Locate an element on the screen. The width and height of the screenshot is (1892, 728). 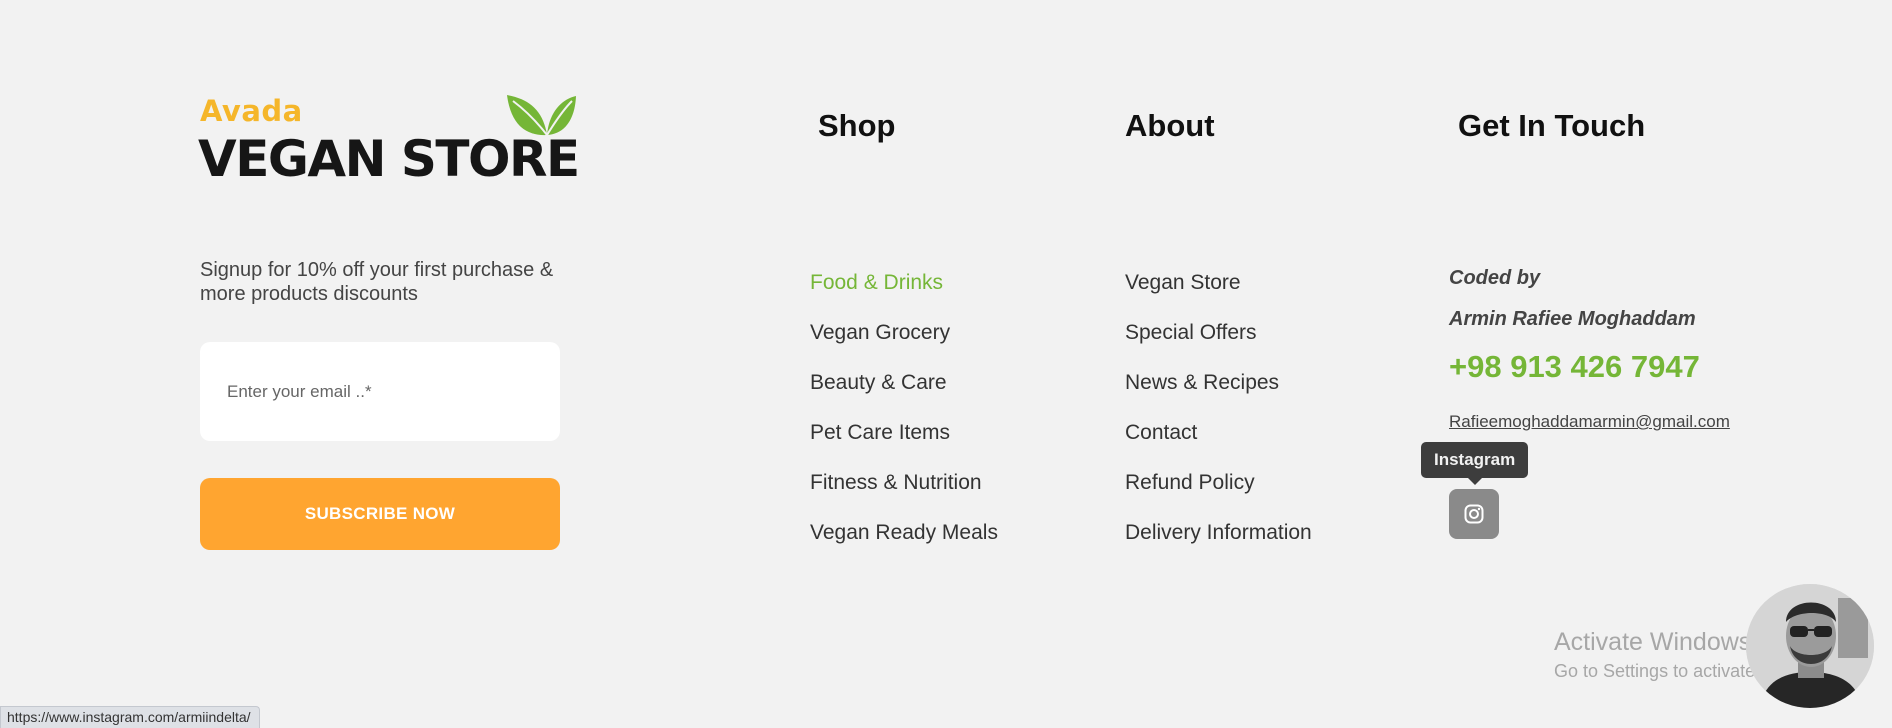
leaf-icon is located at coordinates (541, 115).